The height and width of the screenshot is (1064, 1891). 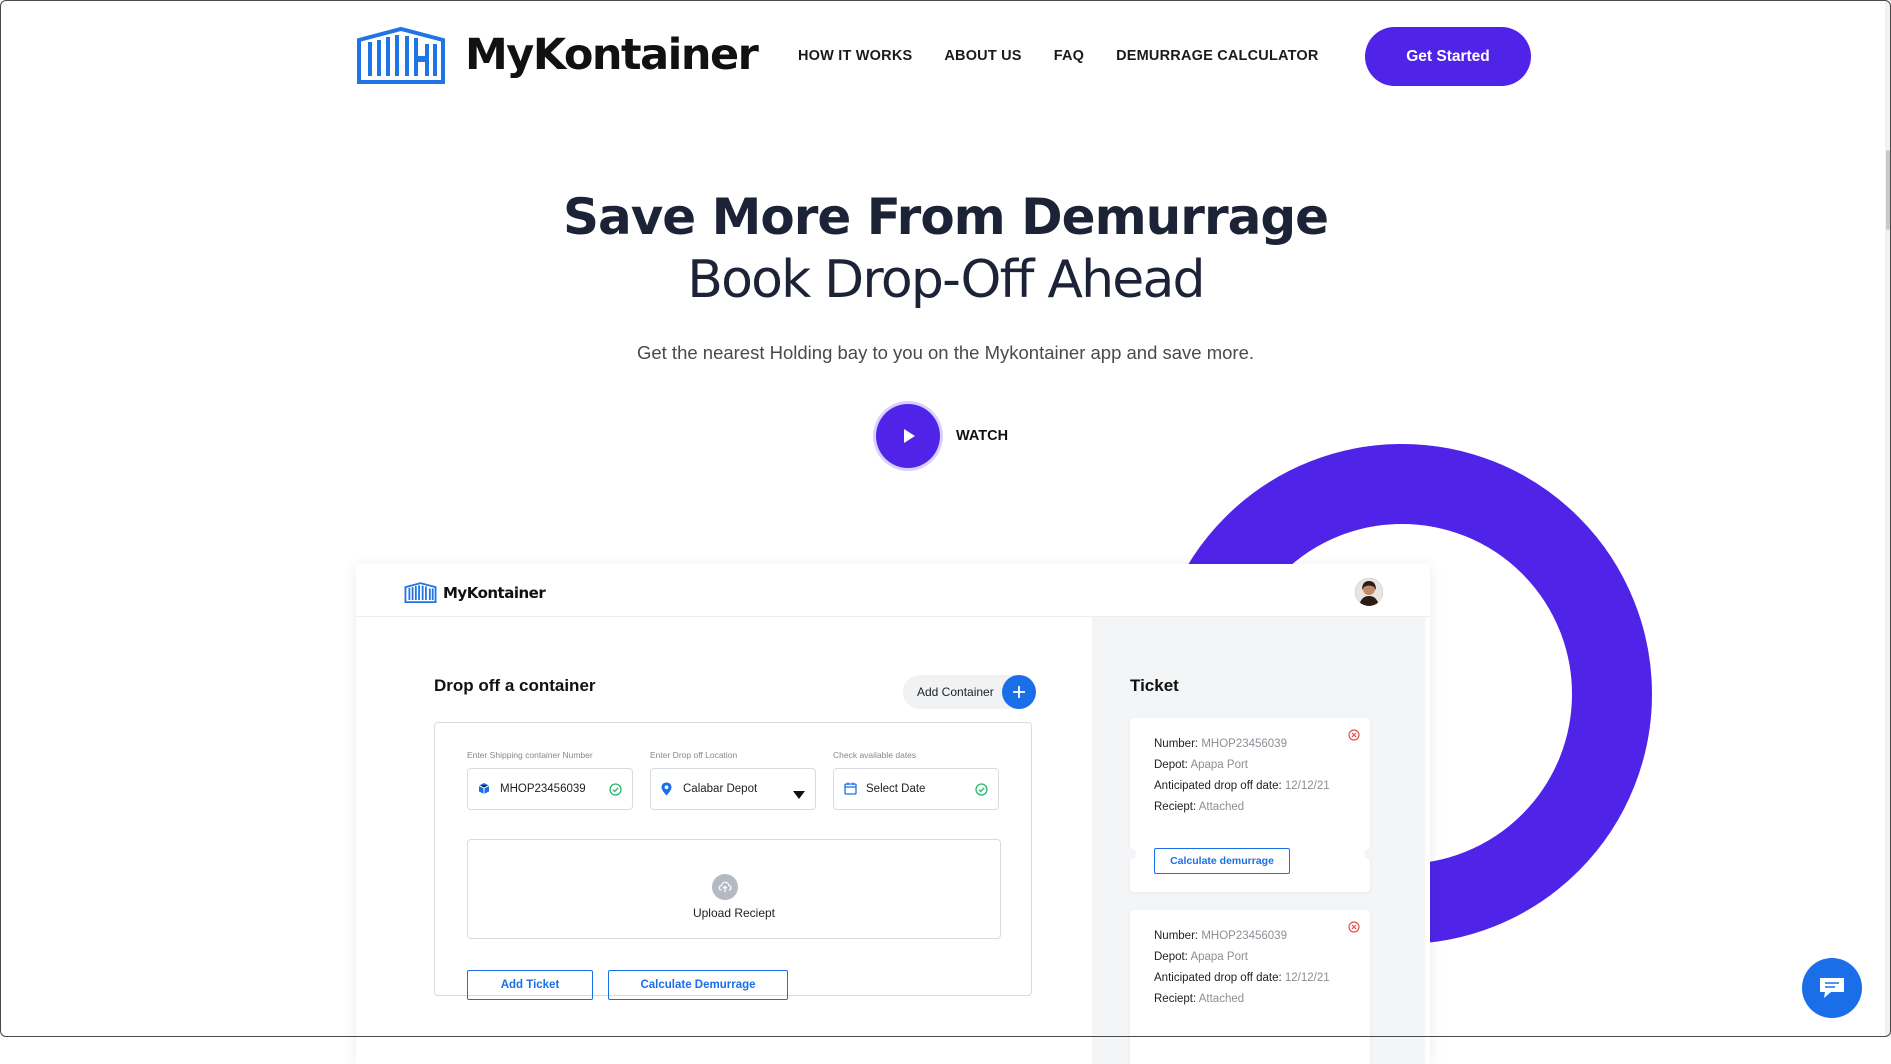 I want to click on hero-subtitle: Book Drop-Off Ahead, so click(x=946, y=280).